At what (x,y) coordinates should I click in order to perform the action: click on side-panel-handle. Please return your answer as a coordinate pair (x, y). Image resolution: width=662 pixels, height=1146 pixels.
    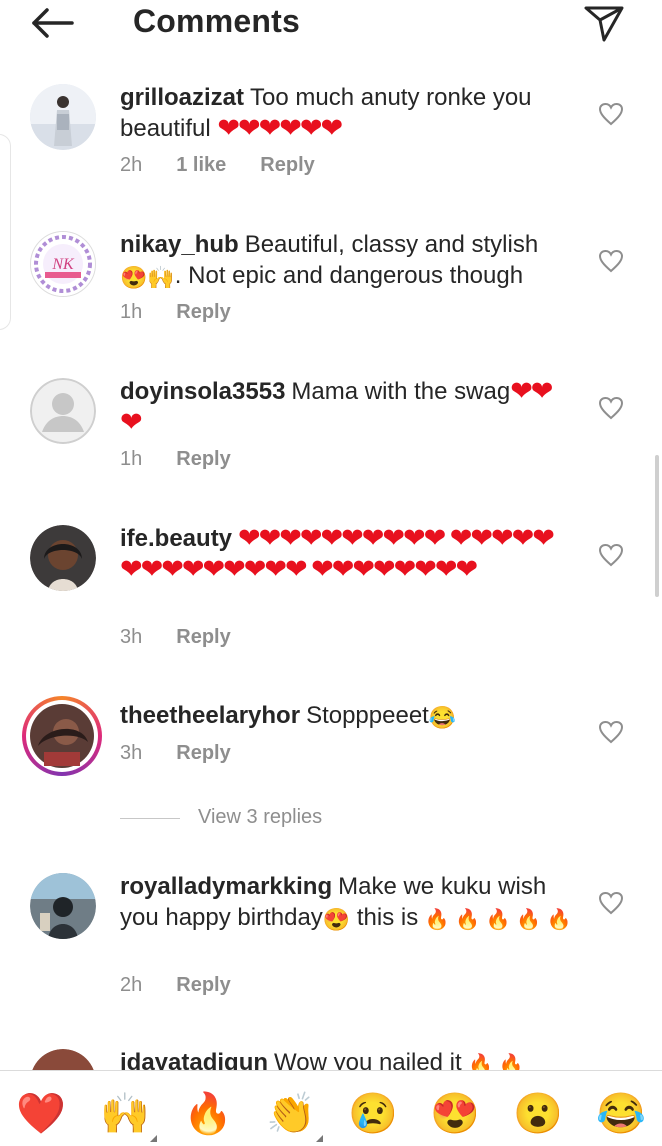
    Looking at the image, I should click on (5, 232).